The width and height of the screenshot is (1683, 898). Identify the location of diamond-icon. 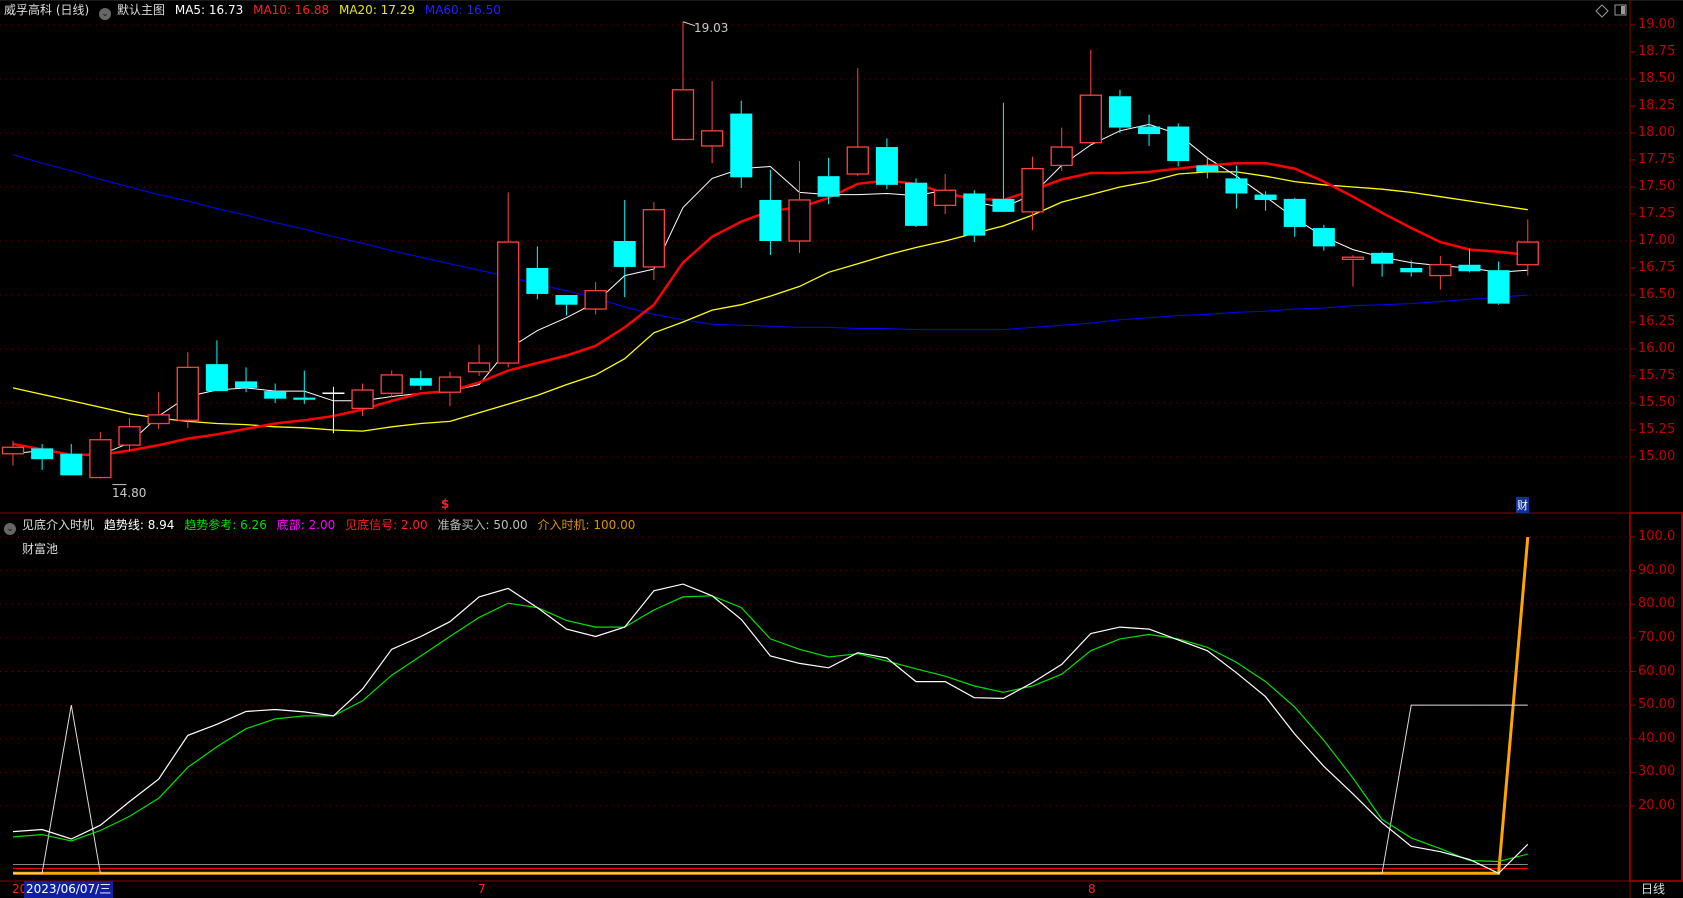
(1602, 11).